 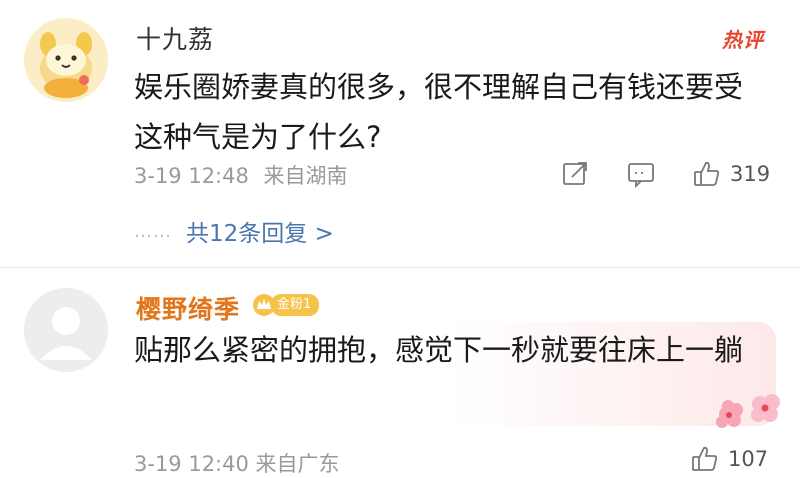 What do you see at coordinates (295, 305) in the screenshot?
I see `fan-badge-label: 金粉1` at bounding box center [295, 305].